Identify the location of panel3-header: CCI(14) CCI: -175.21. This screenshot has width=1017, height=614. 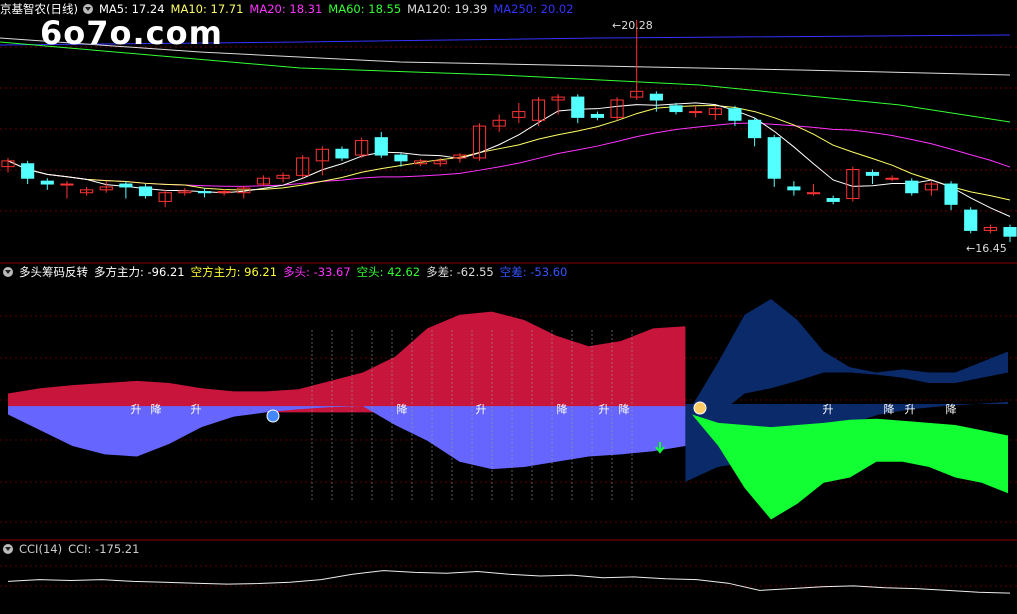
(72, 549).